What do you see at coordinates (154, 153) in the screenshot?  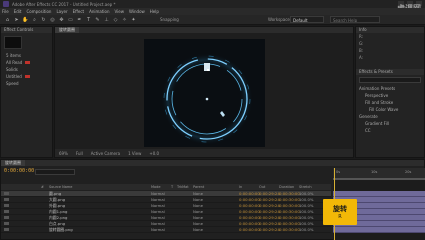 I see `exposure-value: +0.0` at bounding box center [154, 153].